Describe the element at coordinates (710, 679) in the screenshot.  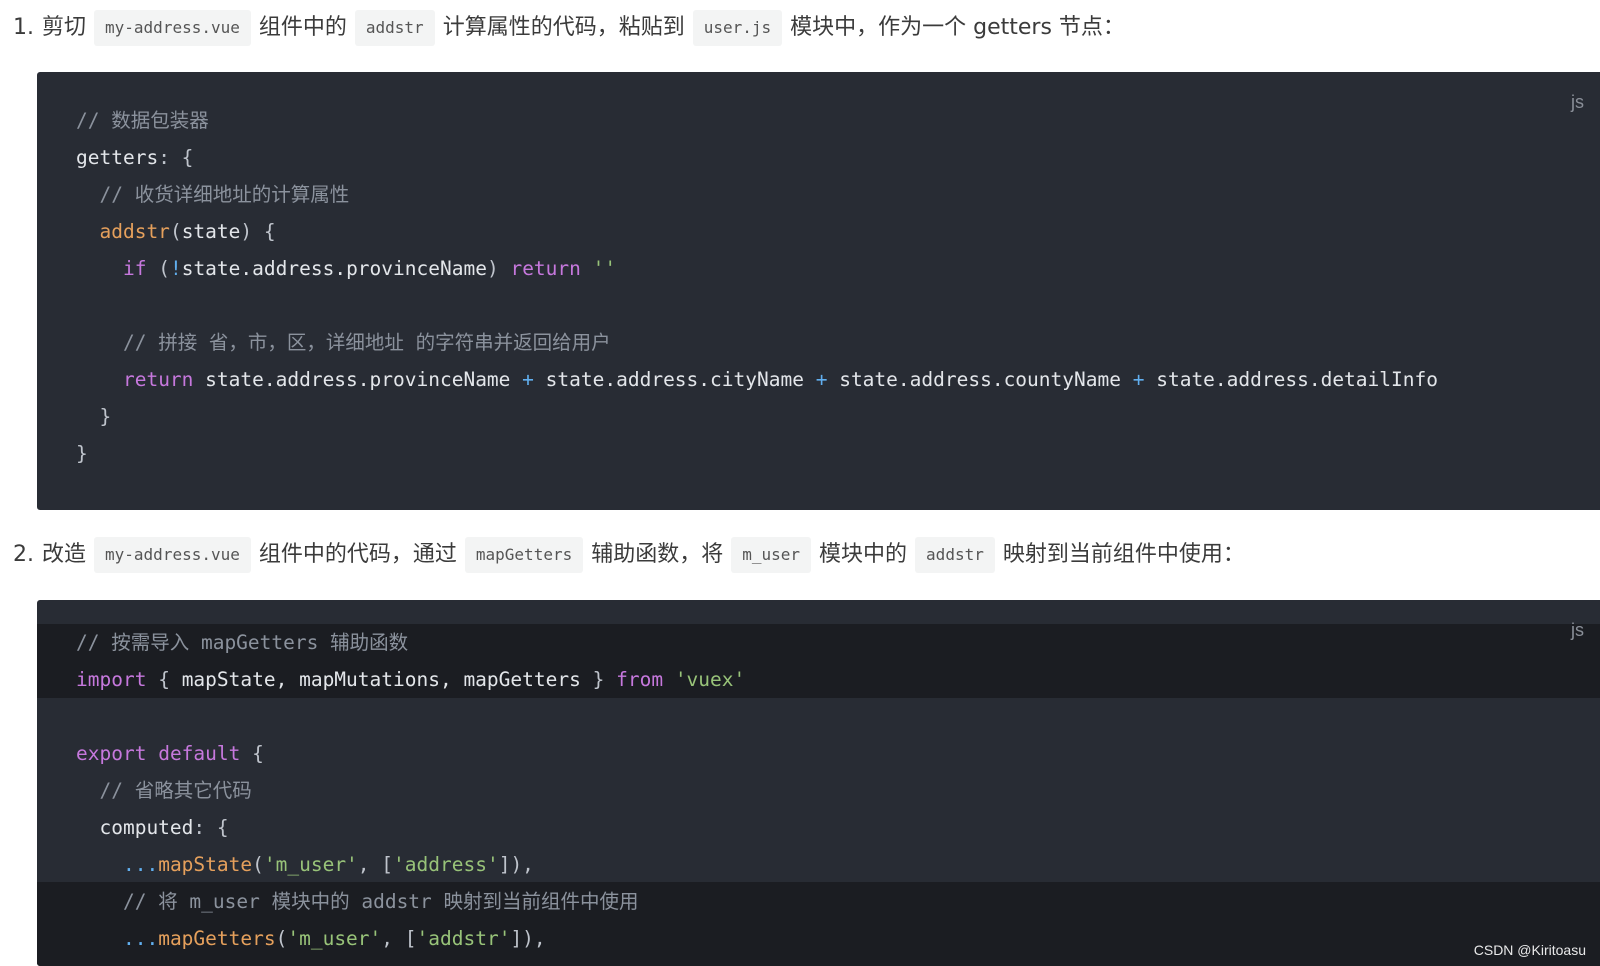
I see `code-string: 'vuex'` at that location.